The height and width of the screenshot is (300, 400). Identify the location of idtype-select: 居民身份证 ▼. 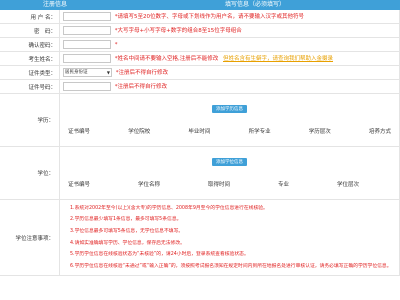
(87, 72).